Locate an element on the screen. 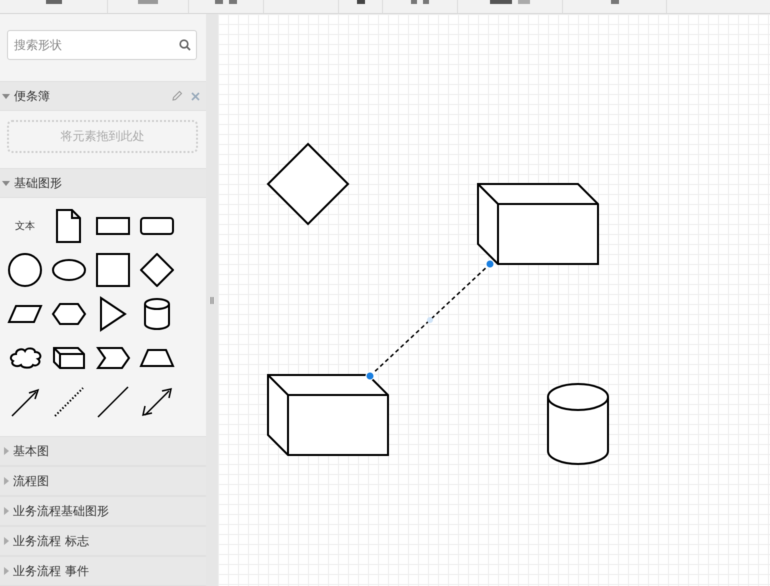 The width and height of the screenshot is (770, 586). search-icon is located at coordinates (185, 45).